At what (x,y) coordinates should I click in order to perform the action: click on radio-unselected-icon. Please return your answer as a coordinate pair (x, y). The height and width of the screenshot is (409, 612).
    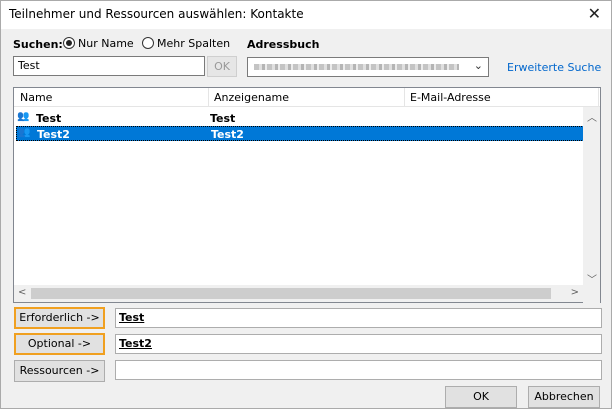
    Looking at the image, I should click on (148, 43).